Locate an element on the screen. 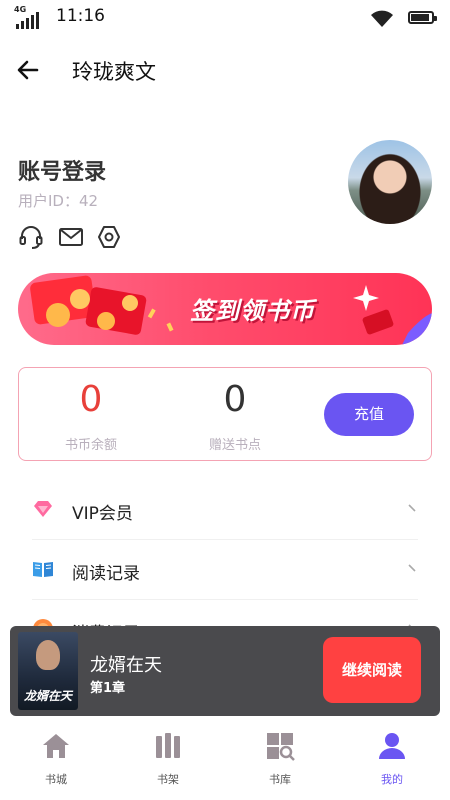  mail-icon is located at coordinates (71, 237).